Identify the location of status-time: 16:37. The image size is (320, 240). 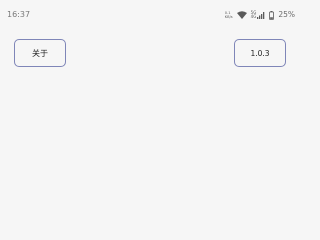
(19, 14).